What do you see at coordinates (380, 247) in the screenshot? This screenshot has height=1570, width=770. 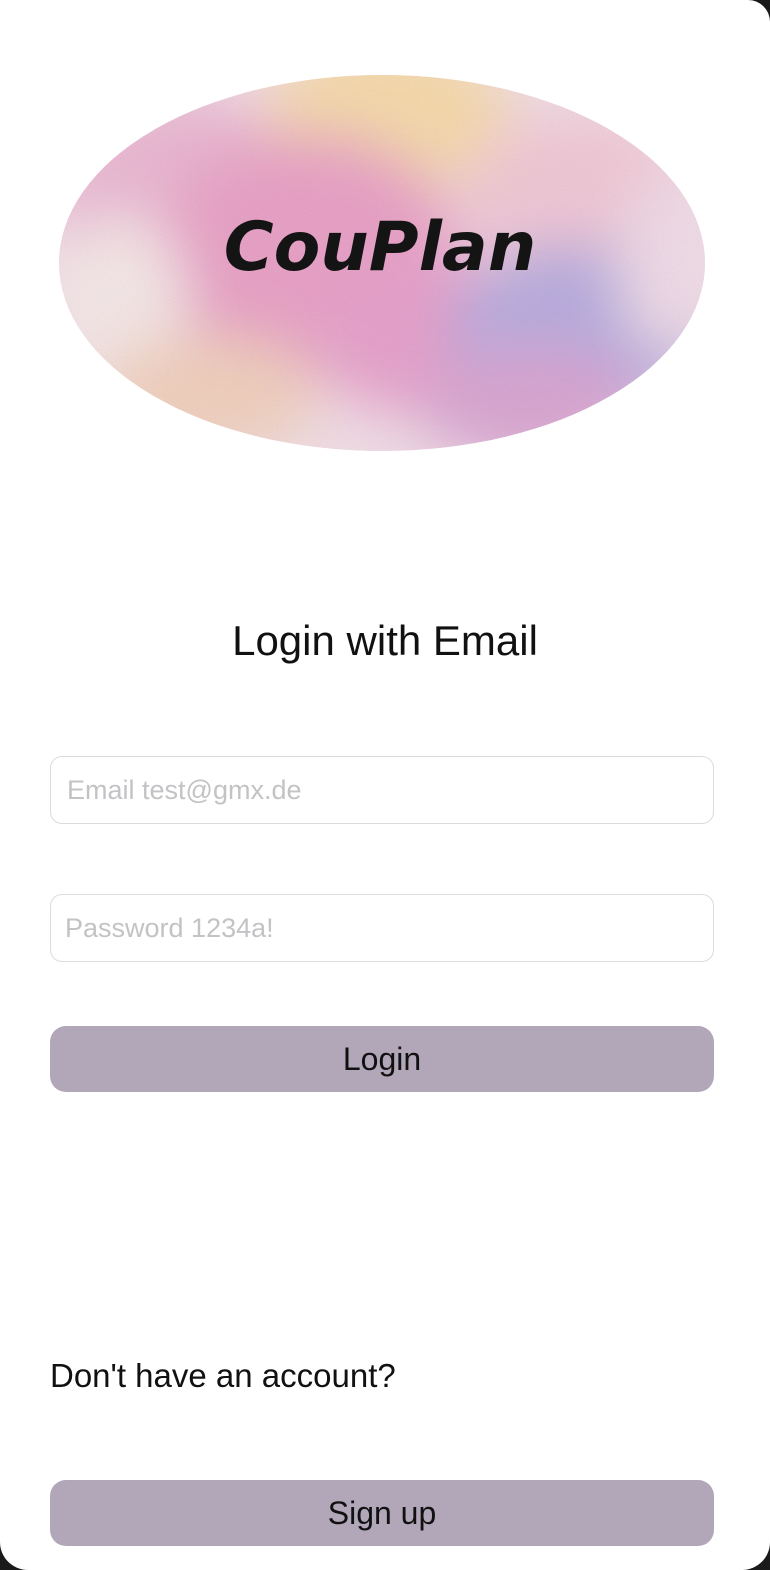 I see `logo-text: CouPlan` at bounding box center [380, 247].